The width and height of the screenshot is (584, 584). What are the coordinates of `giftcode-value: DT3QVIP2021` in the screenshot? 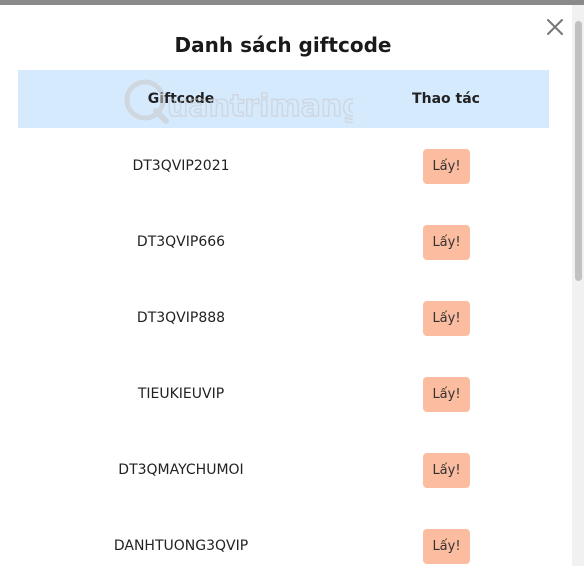 It's located at (181, 166).